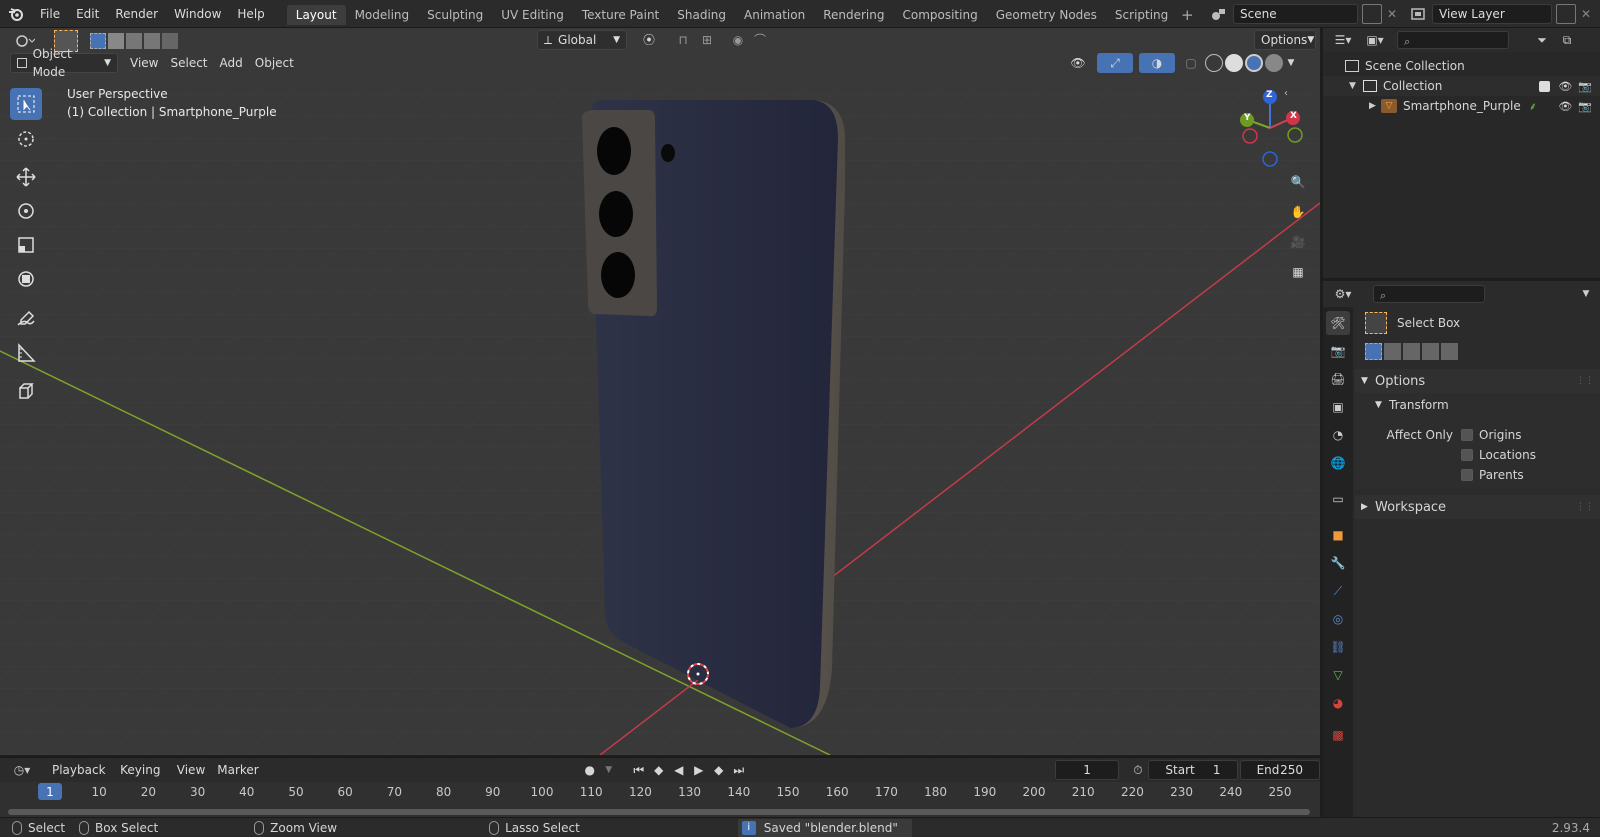  Describe the element at coordinates (1338, 647) in the screenshot. I see `constraints-tab-icon: ⛓` at that location.